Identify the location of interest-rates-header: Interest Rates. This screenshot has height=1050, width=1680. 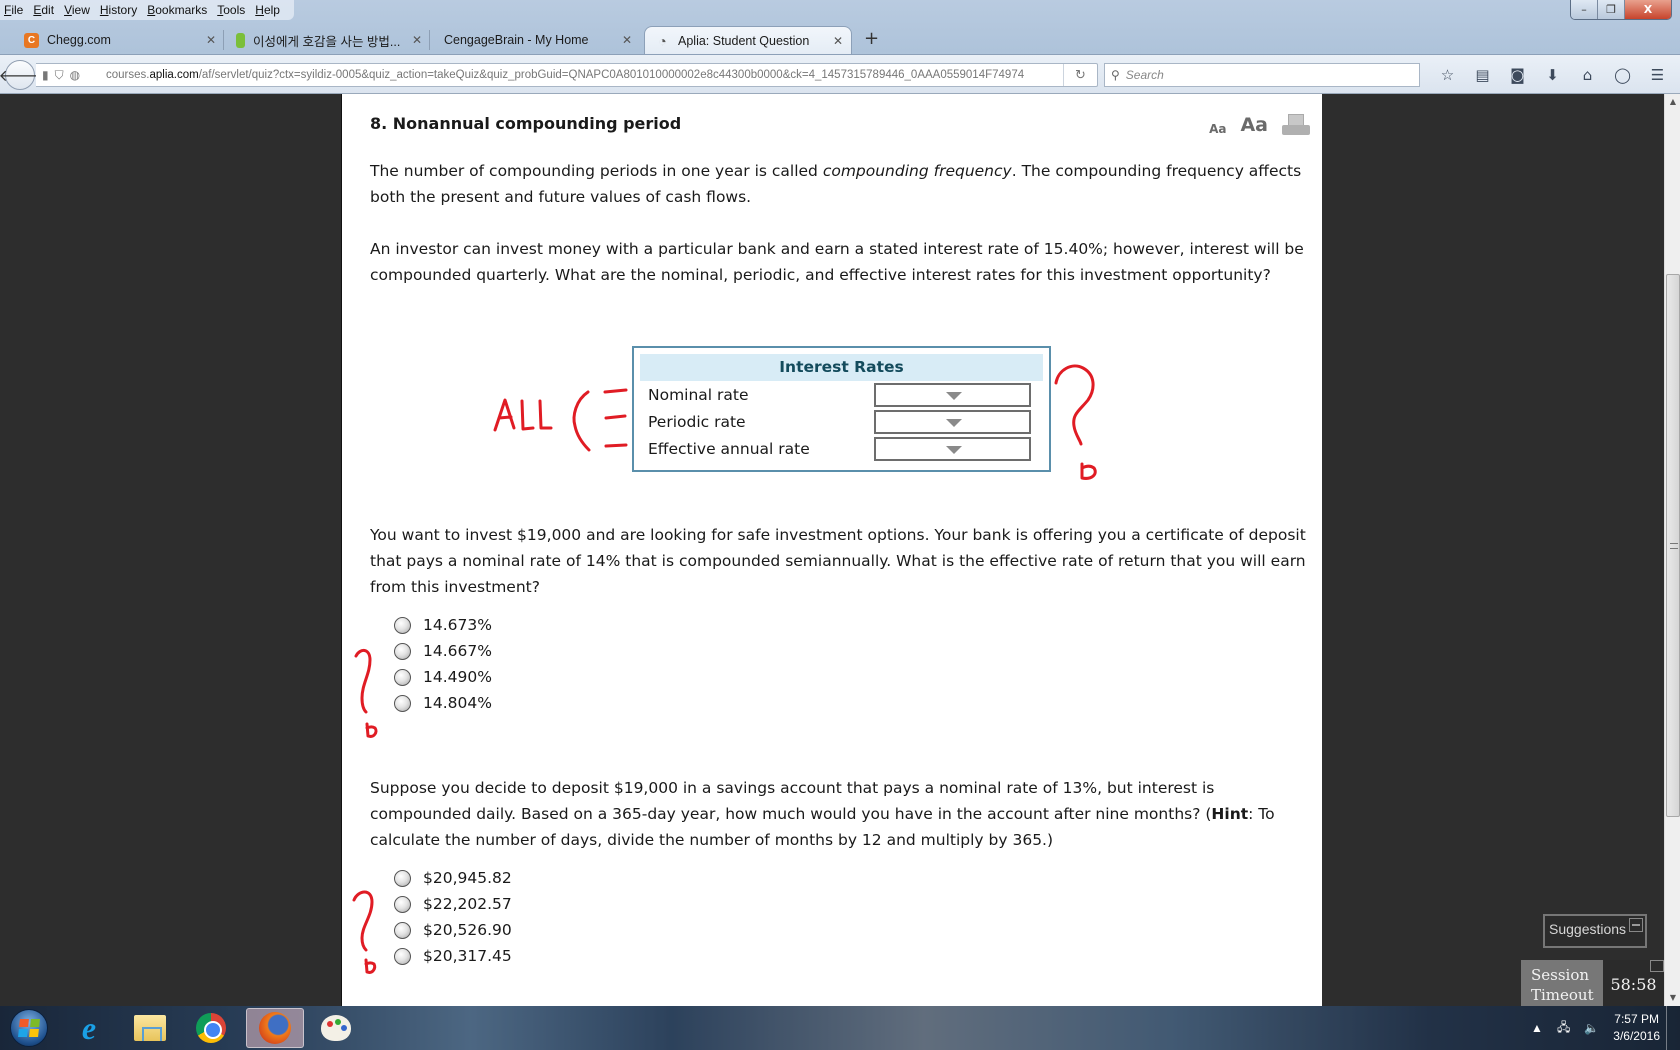
(841, 367).